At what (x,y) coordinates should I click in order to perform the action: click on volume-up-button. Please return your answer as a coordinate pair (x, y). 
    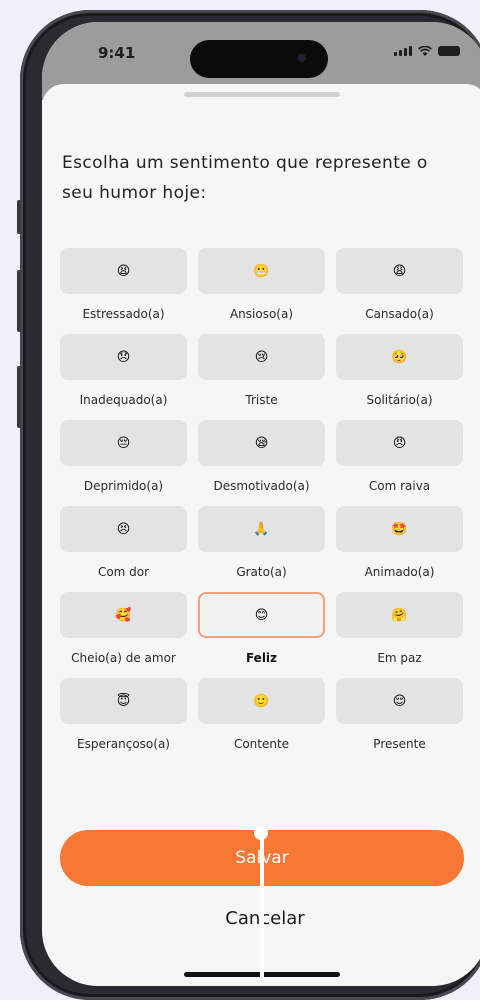
    Looking at the image, I should click on (19, 301).